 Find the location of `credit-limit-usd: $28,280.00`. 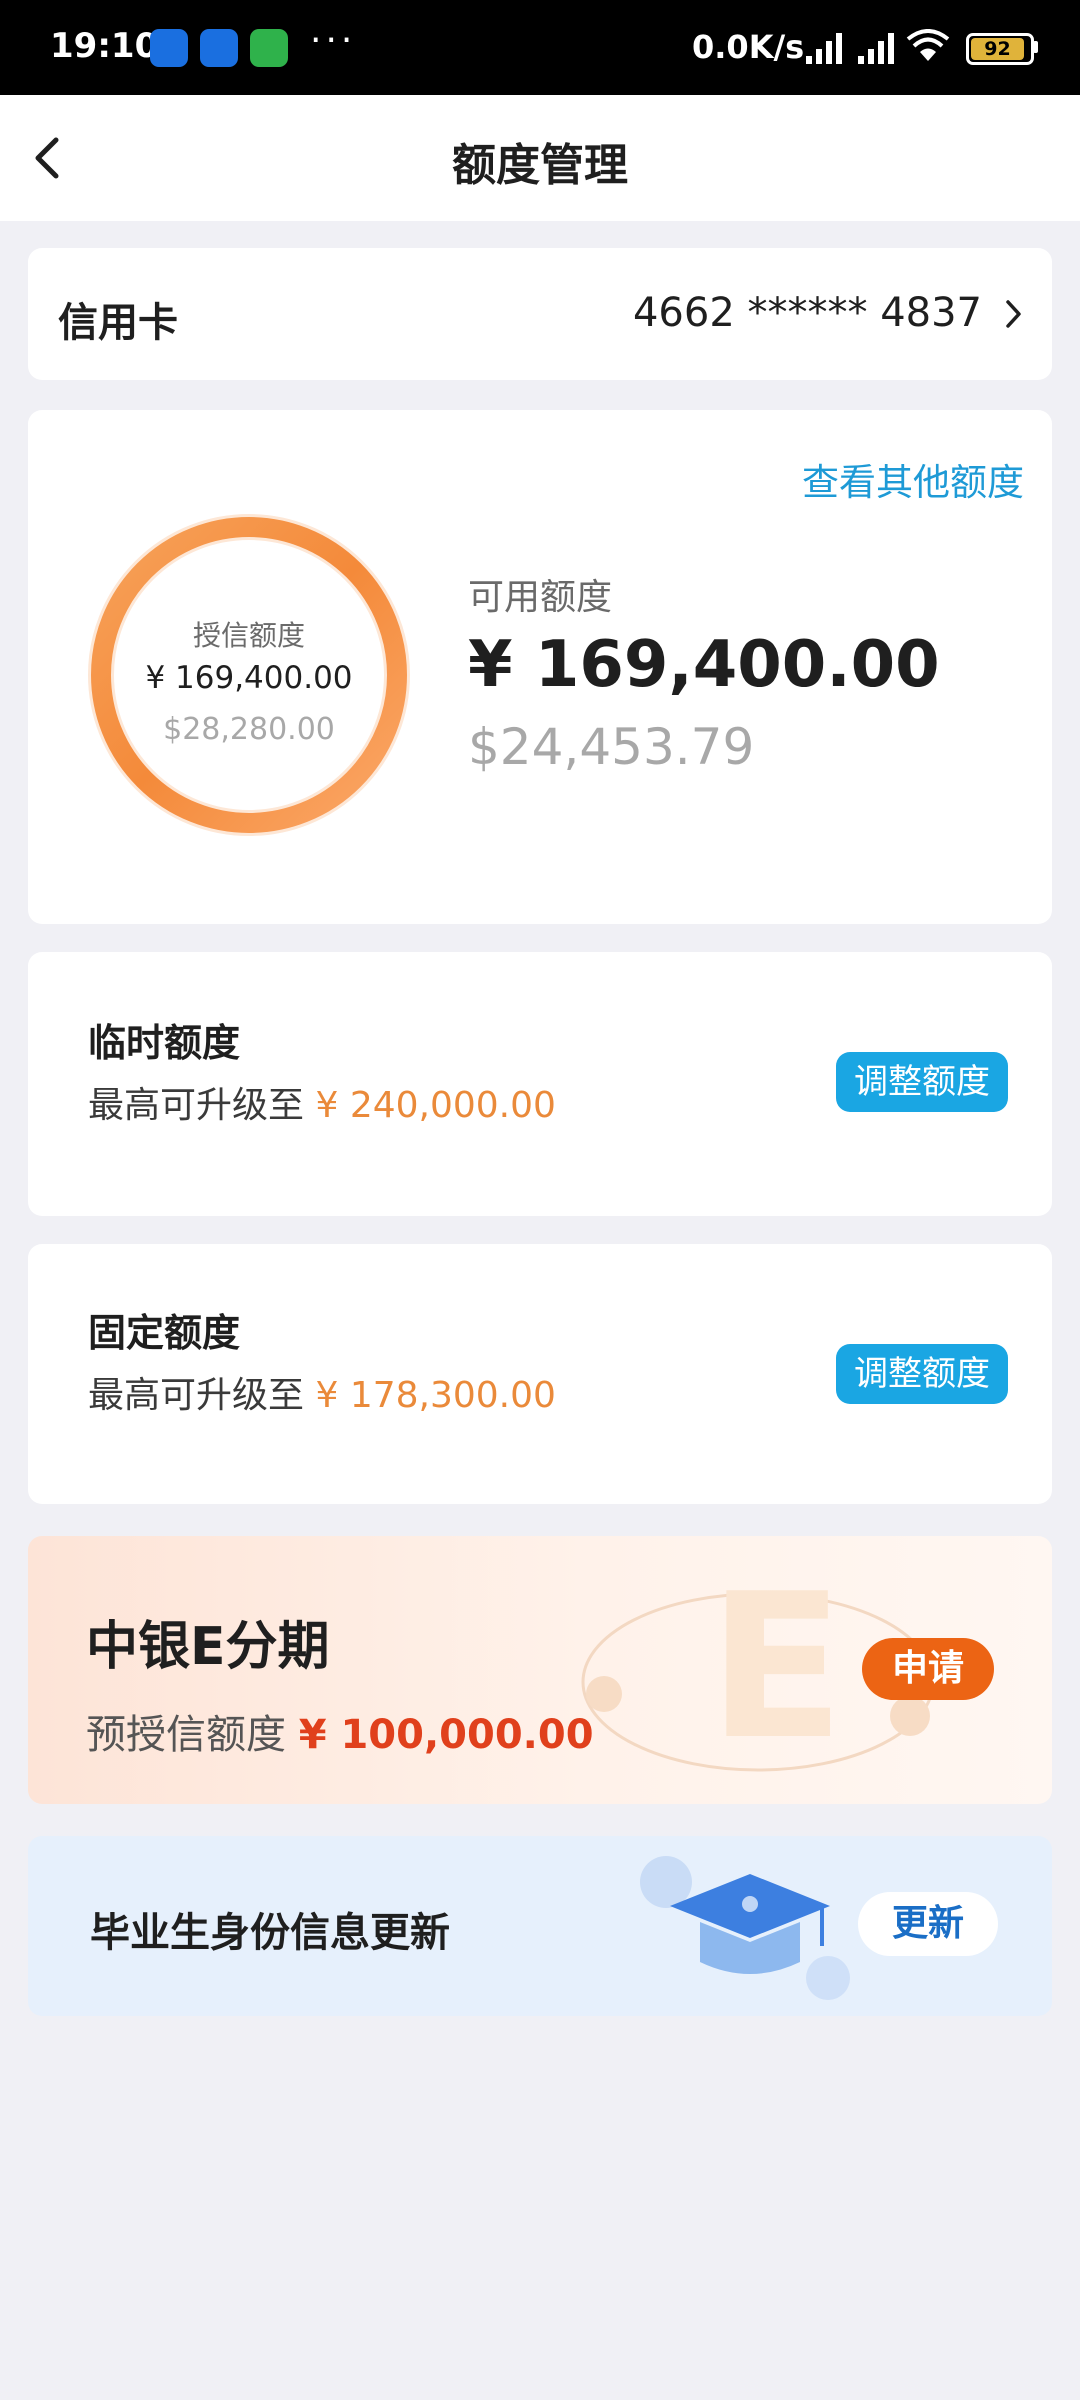

credit-limit-usd: $28,280.00 is located at coordinates (249, 729).